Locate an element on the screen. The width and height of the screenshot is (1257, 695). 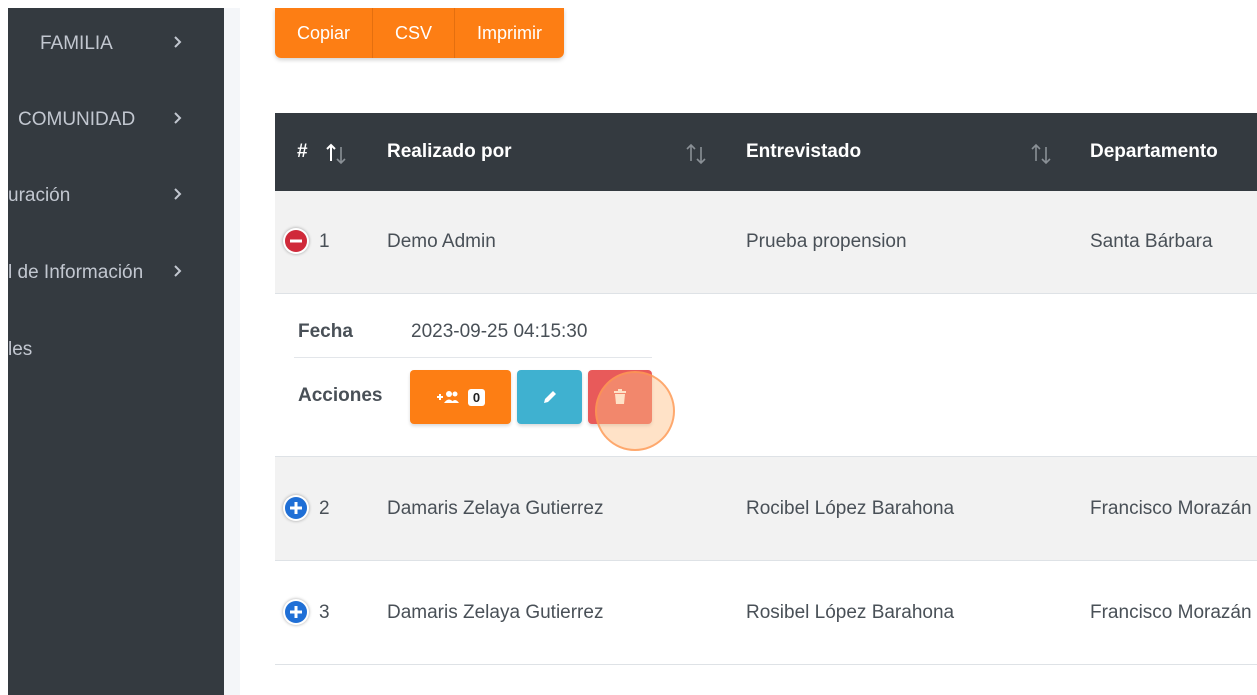
members-count-badge: 0 is located at coordinates (476, 397).